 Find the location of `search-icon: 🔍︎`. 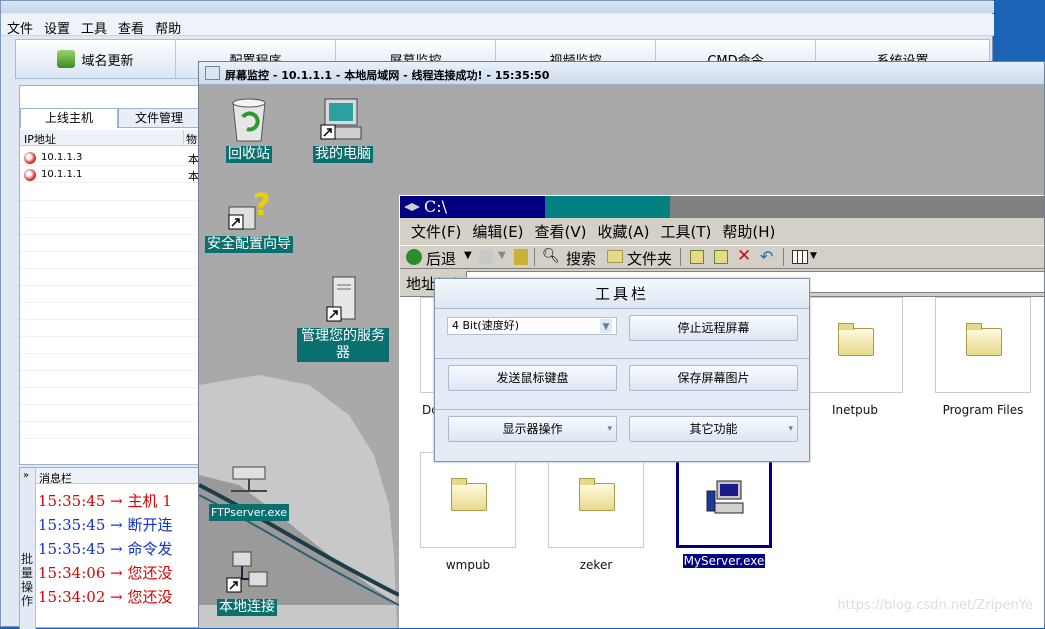

search-icon: 🔍︎ is located at coordinates (551, 256).